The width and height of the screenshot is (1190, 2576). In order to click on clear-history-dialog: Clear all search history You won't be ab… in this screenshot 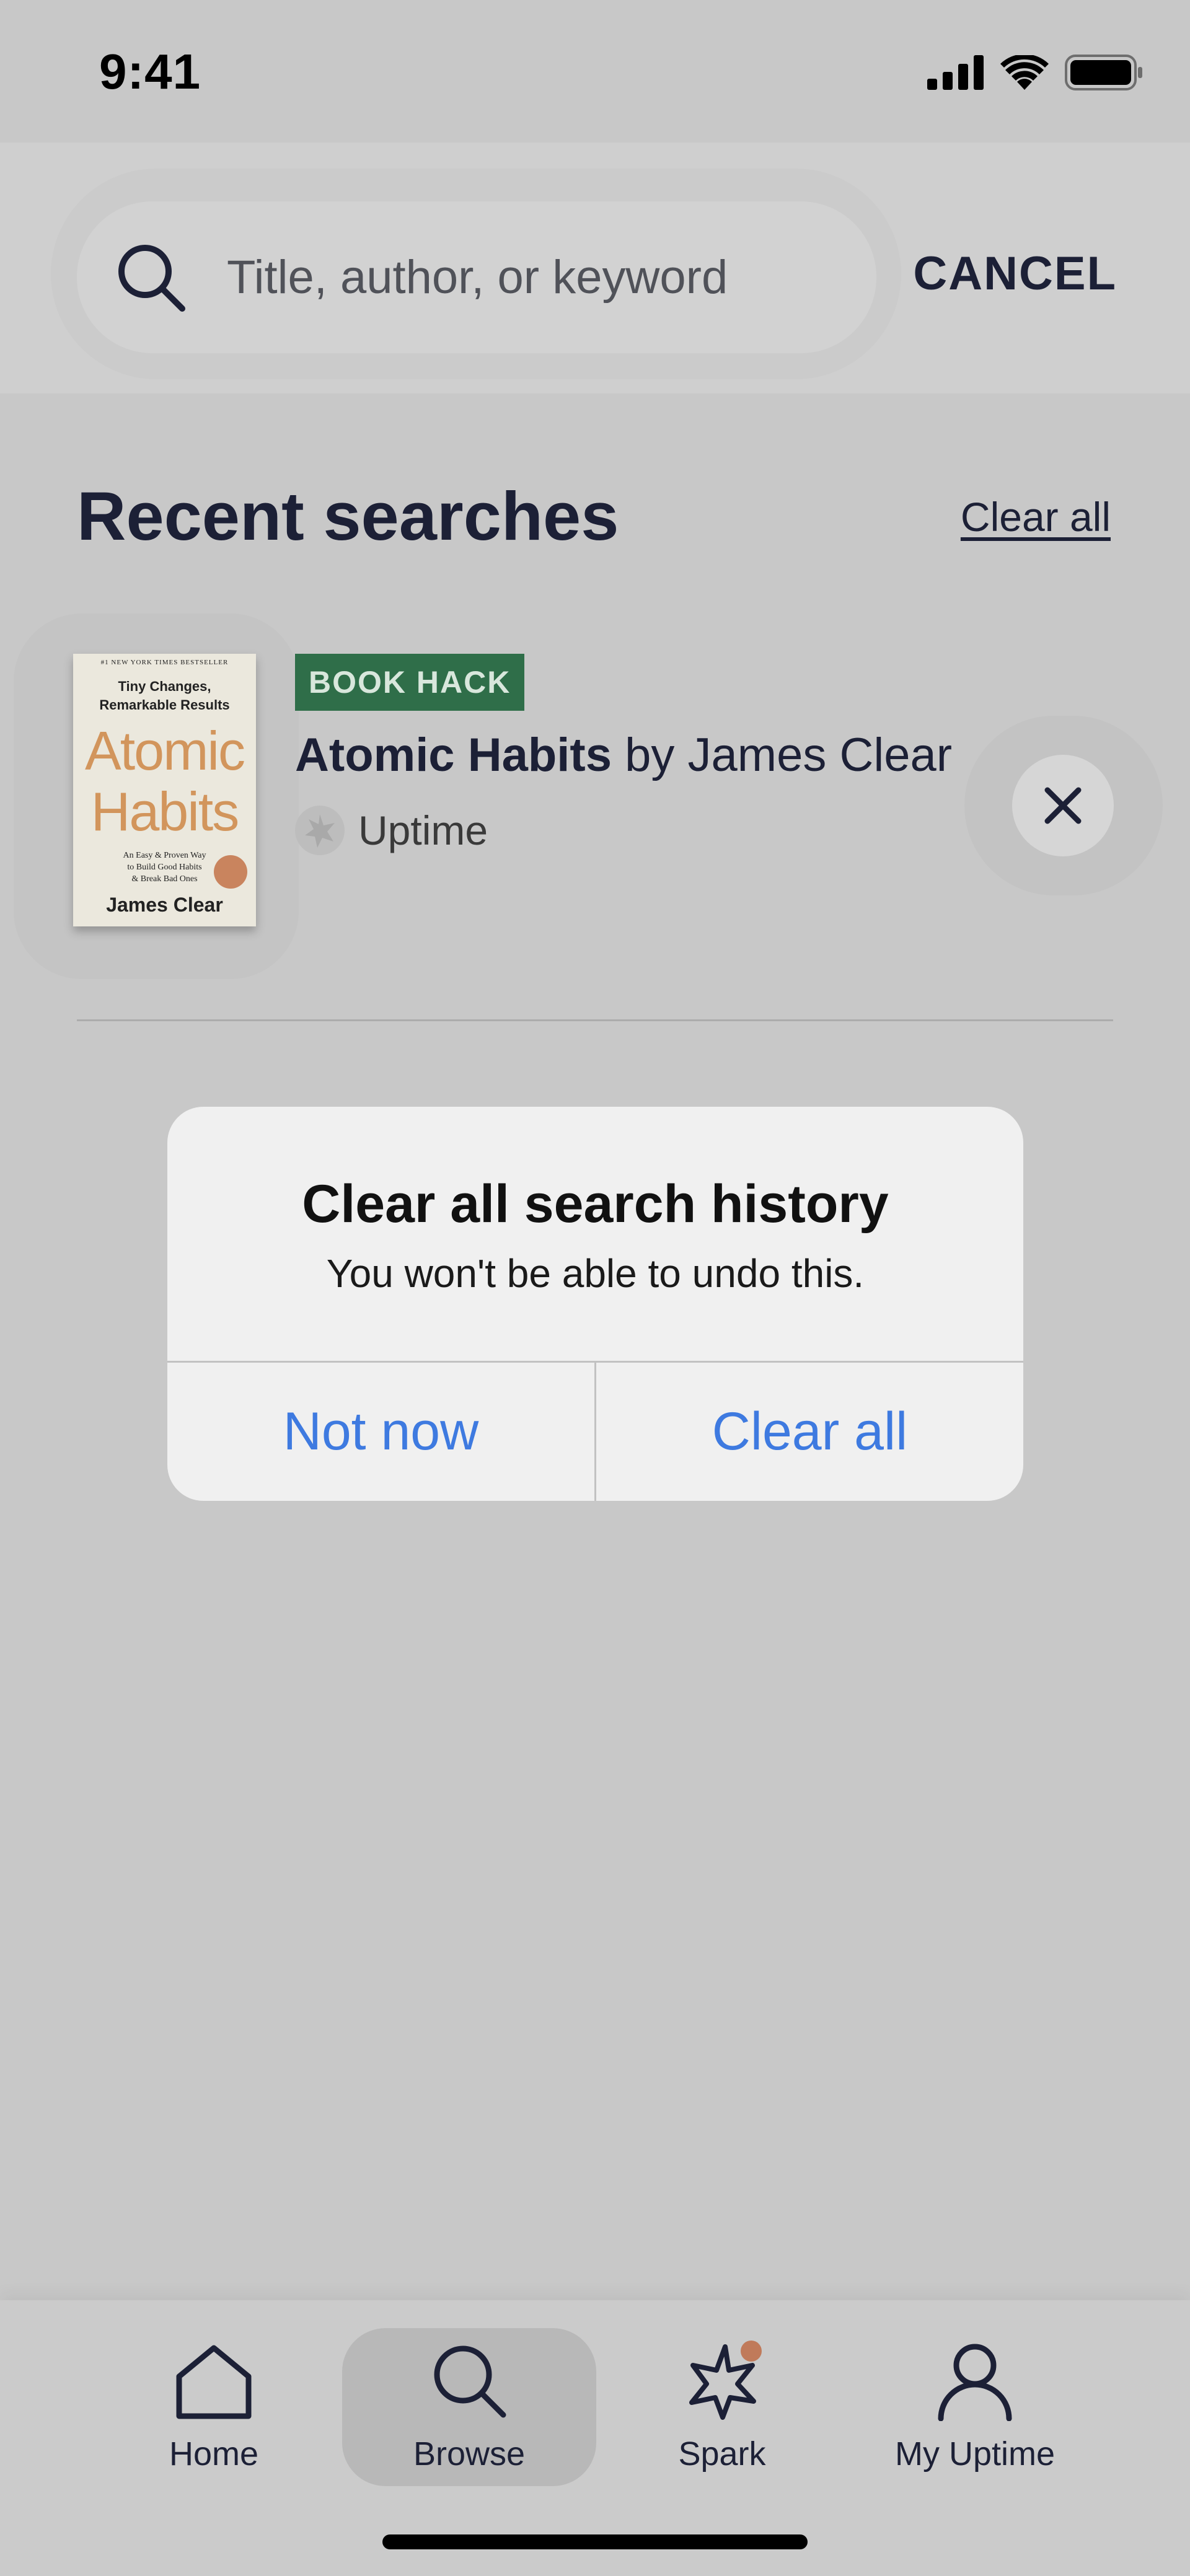, I will do `click(595, 1304)`.